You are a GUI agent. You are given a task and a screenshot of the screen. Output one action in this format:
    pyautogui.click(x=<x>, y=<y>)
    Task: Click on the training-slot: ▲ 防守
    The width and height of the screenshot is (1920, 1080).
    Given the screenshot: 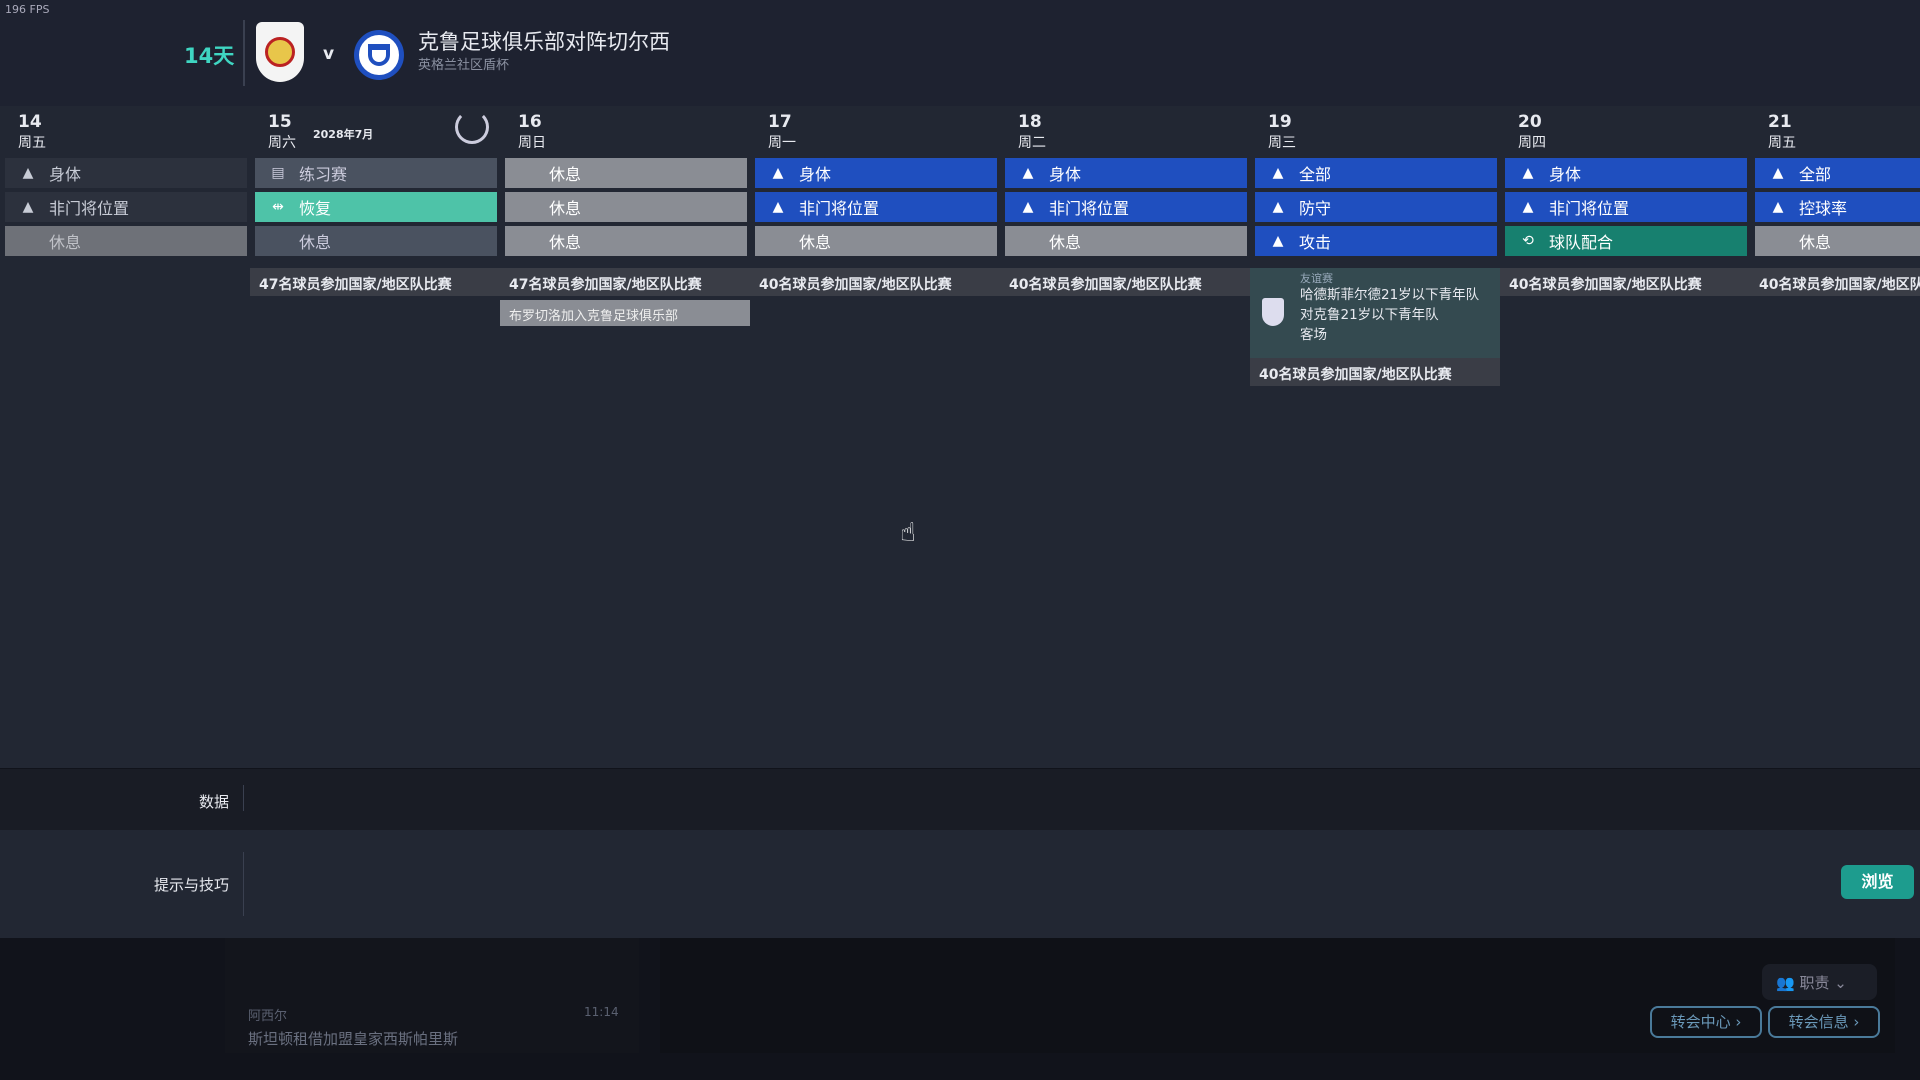 What is the action you would take?
    pyautogui.click(x=1376, y=207)
    